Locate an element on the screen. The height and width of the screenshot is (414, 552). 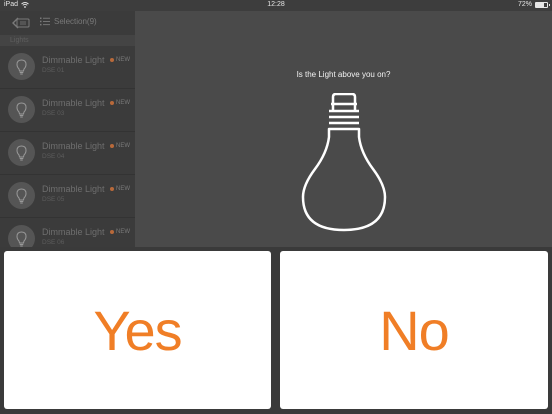
status-time: 12:28 is located at coordinates (276, 4).